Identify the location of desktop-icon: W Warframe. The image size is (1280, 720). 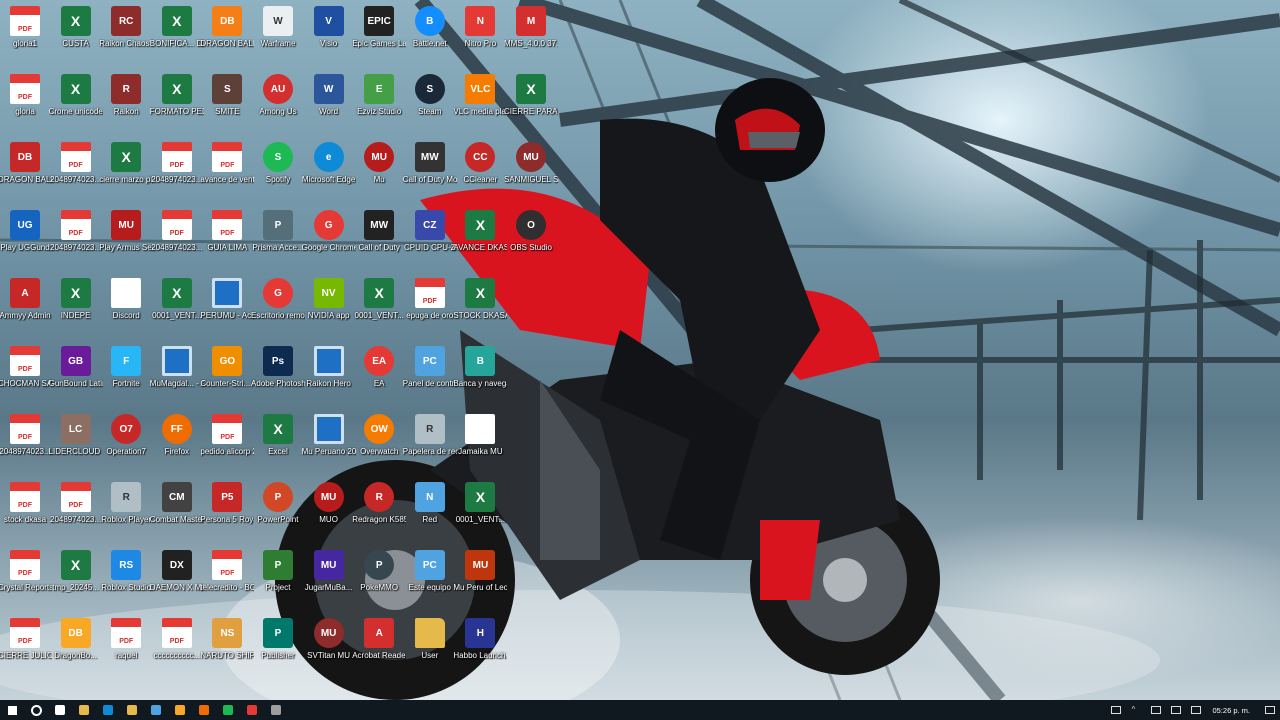
(278, 39).